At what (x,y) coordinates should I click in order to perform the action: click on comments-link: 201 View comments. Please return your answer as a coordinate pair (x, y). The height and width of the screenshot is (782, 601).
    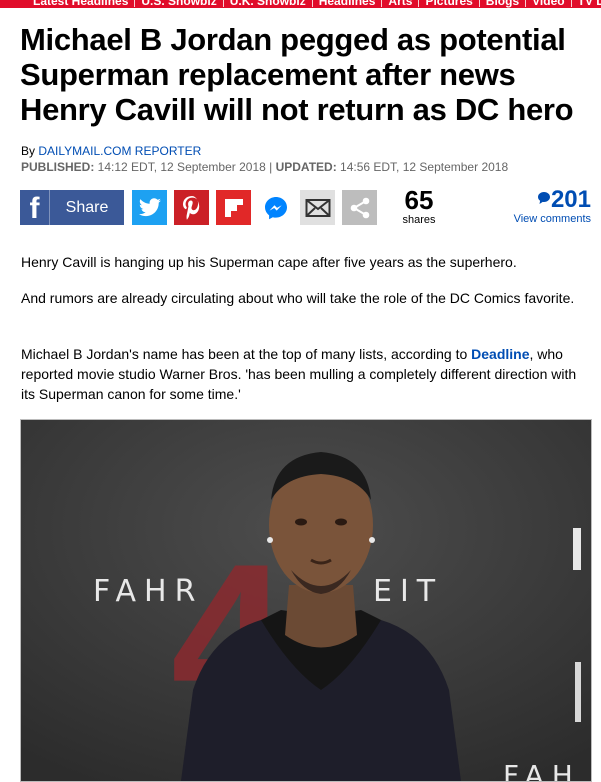
    Looking at the image, I should click on (552, 206).